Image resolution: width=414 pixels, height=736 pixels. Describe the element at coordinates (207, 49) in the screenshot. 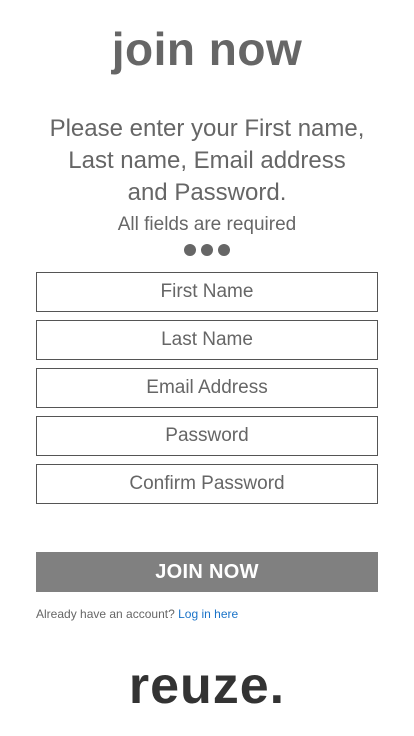

I see `page-title: join now` at that location.